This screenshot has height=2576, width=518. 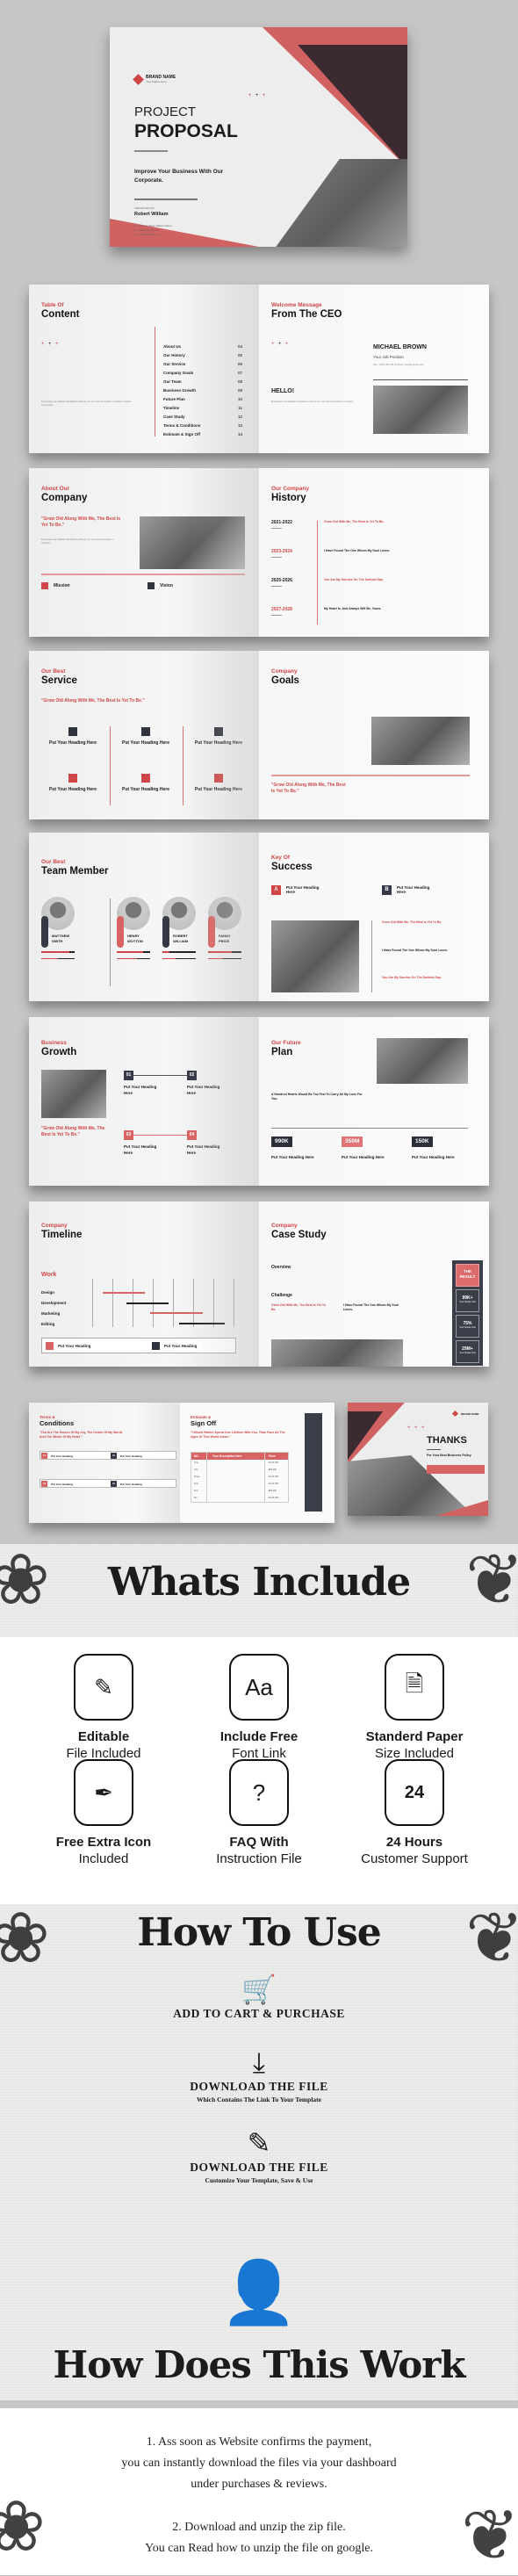 What do you see at coordinates (281, 1141) in the screenshot?
I see `stat-value: 990K` at bounding box center [281, 1141].